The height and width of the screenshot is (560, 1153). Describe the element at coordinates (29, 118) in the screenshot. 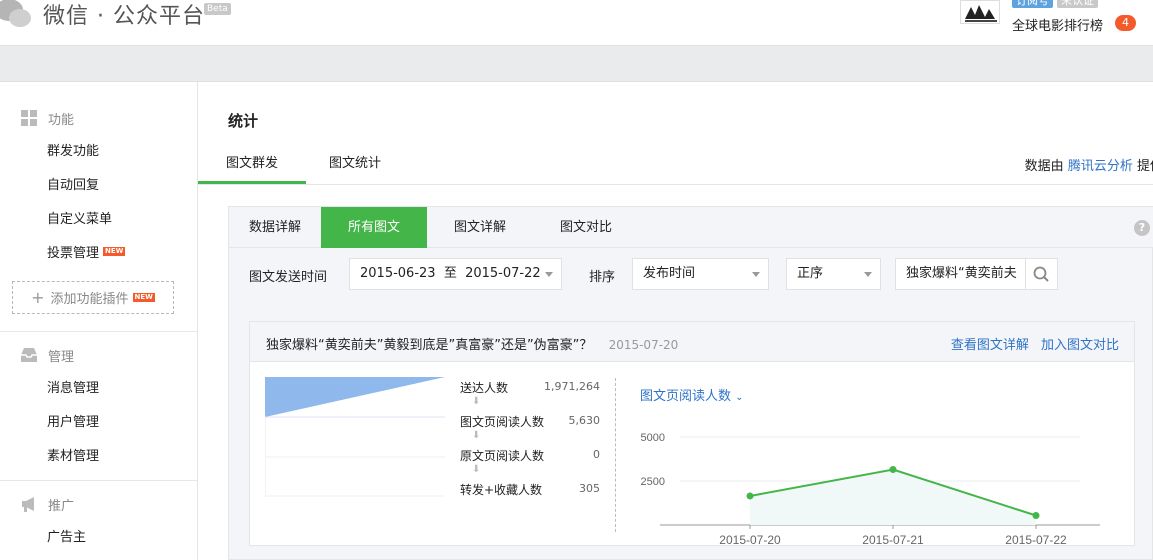

I see `grid-icon` at that location.